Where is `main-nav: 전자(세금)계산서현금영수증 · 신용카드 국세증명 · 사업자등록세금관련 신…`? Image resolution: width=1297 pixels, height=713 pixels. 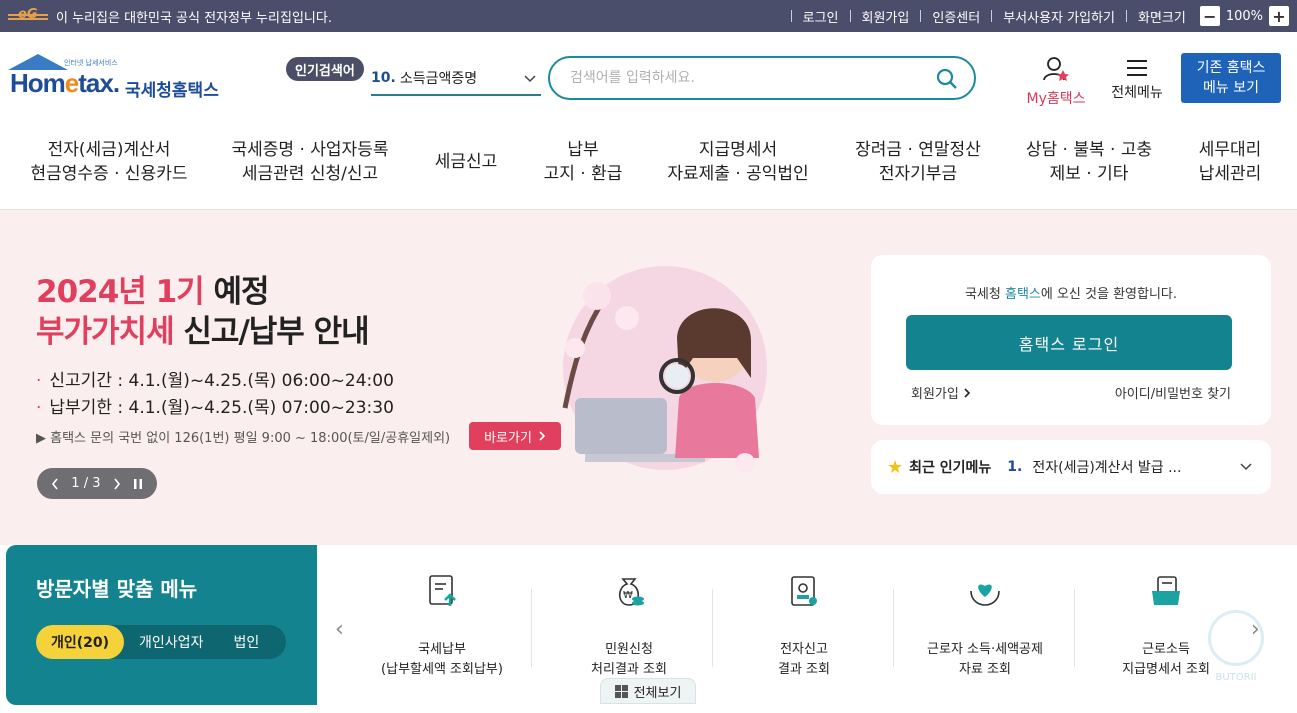
main-nav: 전자(세금)계산서현금영수증 · 신용카드 국세증명 · 사업자등록세금관련 신… is located at coordinates (648, 167).